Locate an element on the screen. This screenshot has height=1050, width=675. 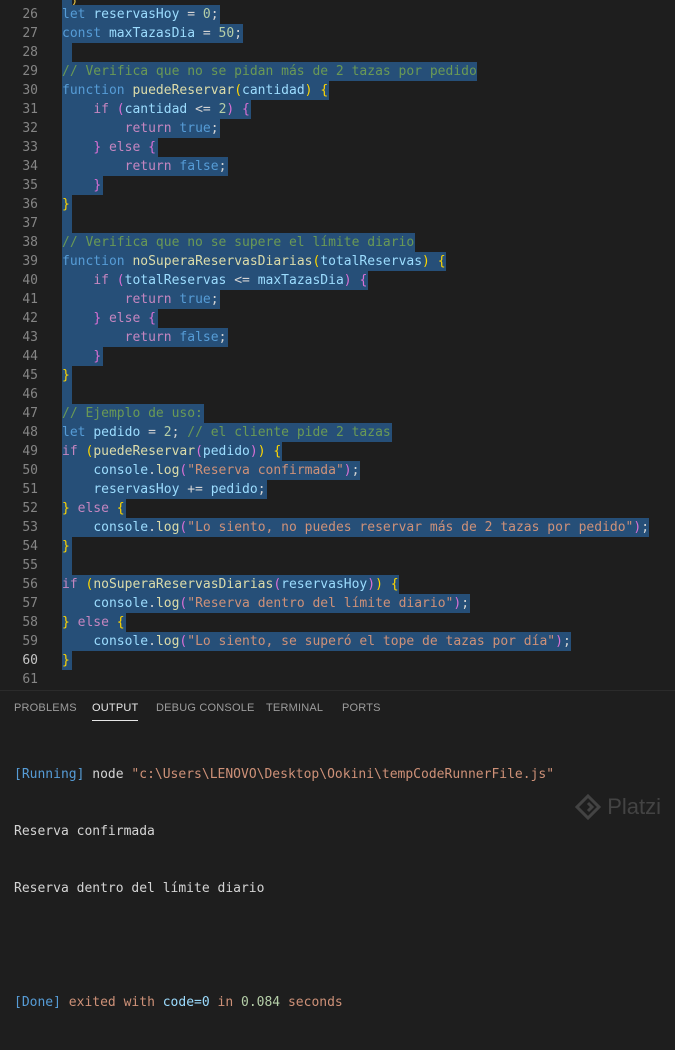
line-number: 49 is located at coordinates (30, 451).